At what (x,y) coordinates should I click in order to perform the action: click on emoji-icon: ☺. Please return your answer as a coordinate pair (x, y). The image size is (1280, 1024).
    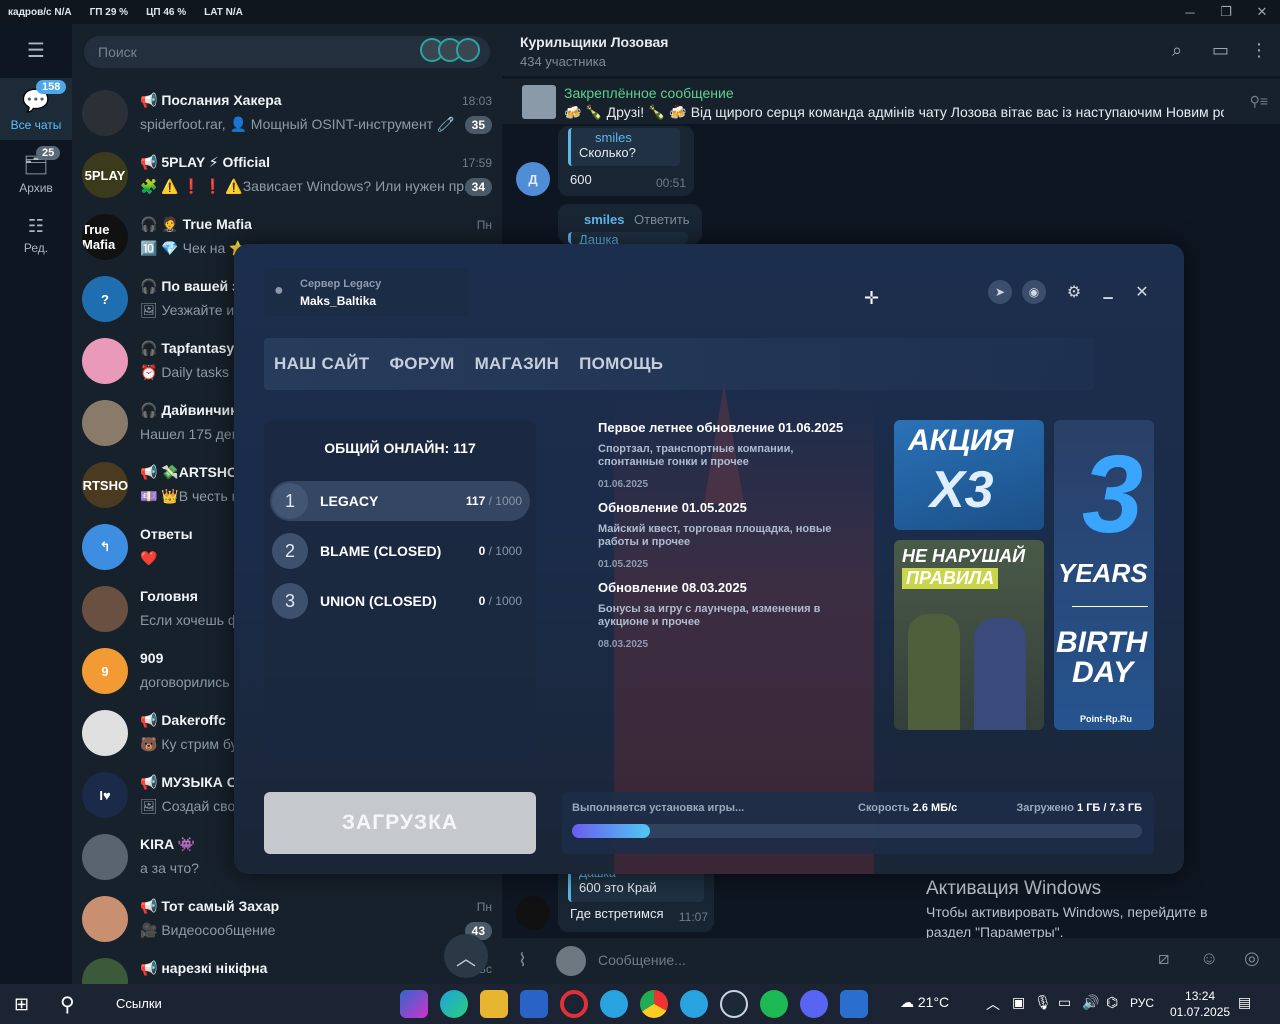
    Looking at the image, I should click on (1209, 958).